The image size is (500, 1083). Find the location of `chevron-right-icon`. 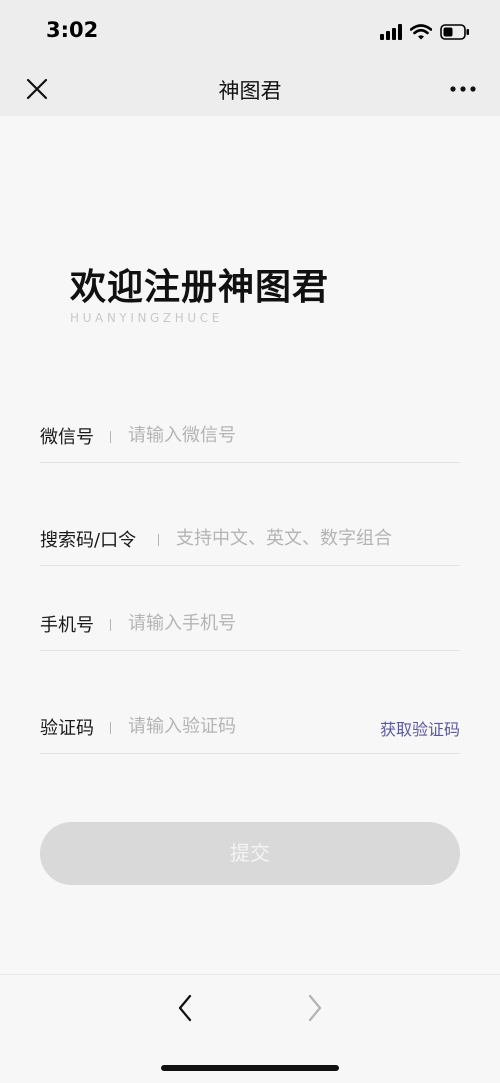

chevron-right-icon is located at coordinates (315, 1008).